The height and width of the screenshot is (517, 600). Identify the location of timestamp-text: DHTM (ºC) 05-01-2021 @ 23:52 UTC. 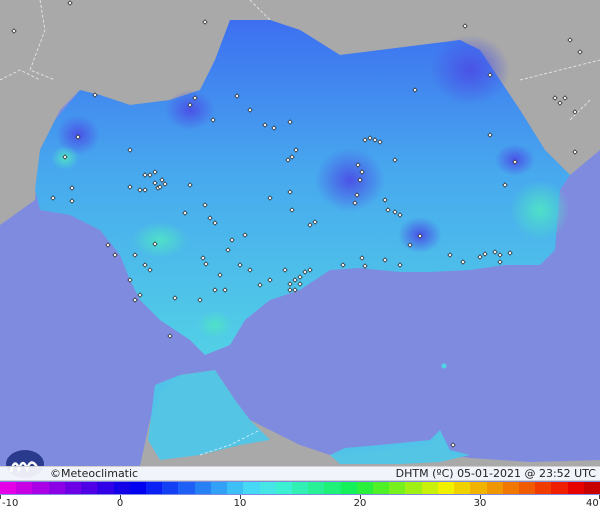
(495, 473).